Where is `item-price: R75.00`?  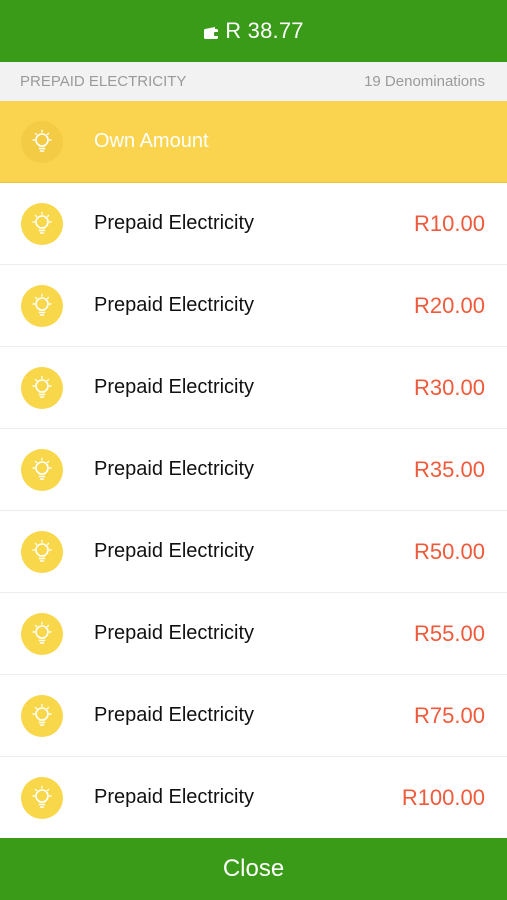
item-price: R75.00 is located at coordinates (449, 715).